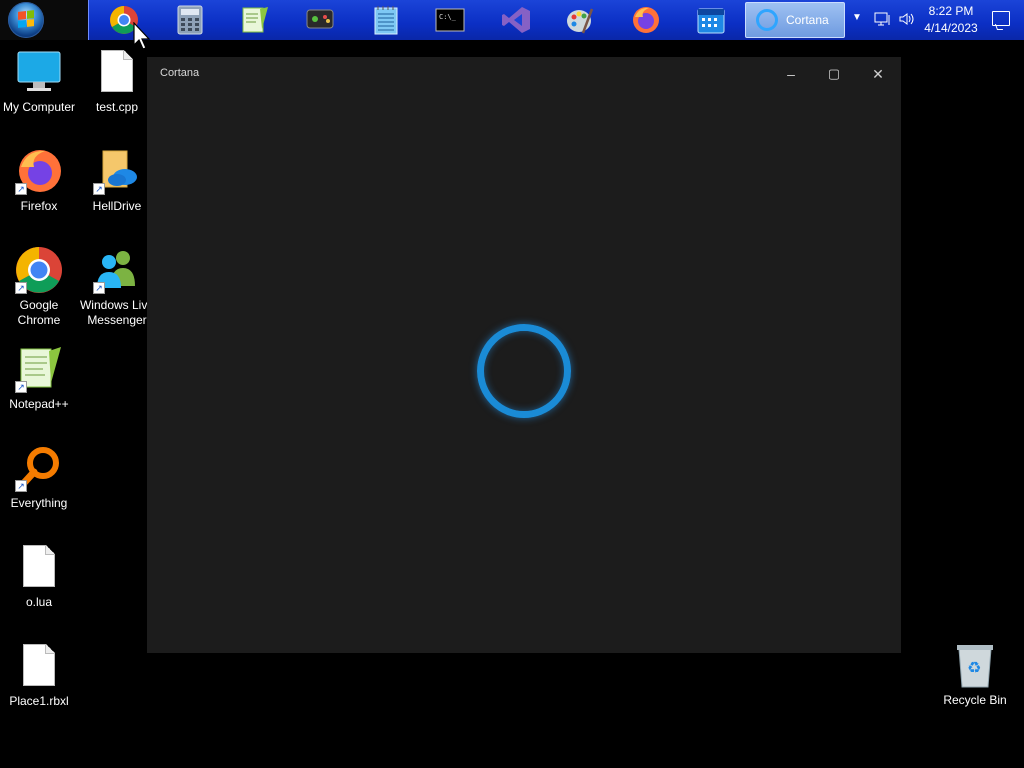  What do you see at coordinates (320, 20) in the screenshot?
I see `game-controller-icon` at bounding box center [320, 20].